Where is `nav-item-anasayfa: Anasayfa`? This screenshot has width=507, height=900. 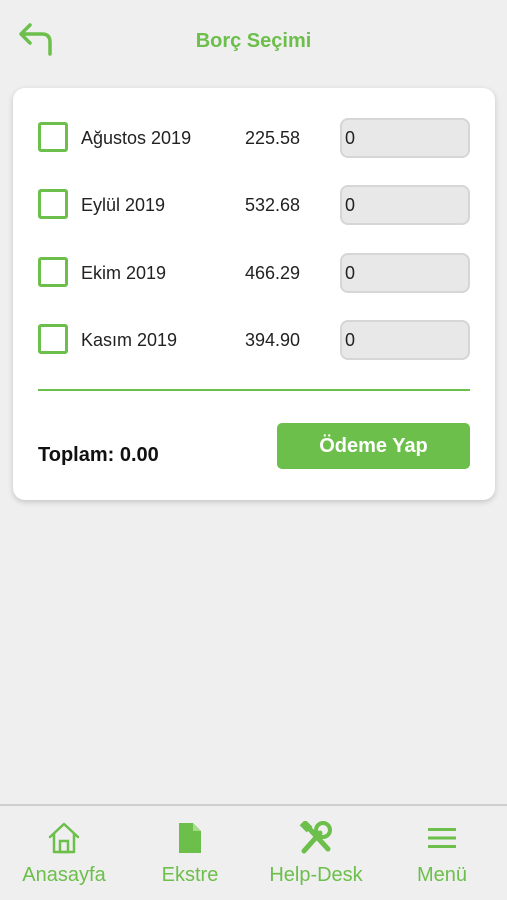 nav-item-anasayfa: Anasayfa is located at coordinates (64, 853).